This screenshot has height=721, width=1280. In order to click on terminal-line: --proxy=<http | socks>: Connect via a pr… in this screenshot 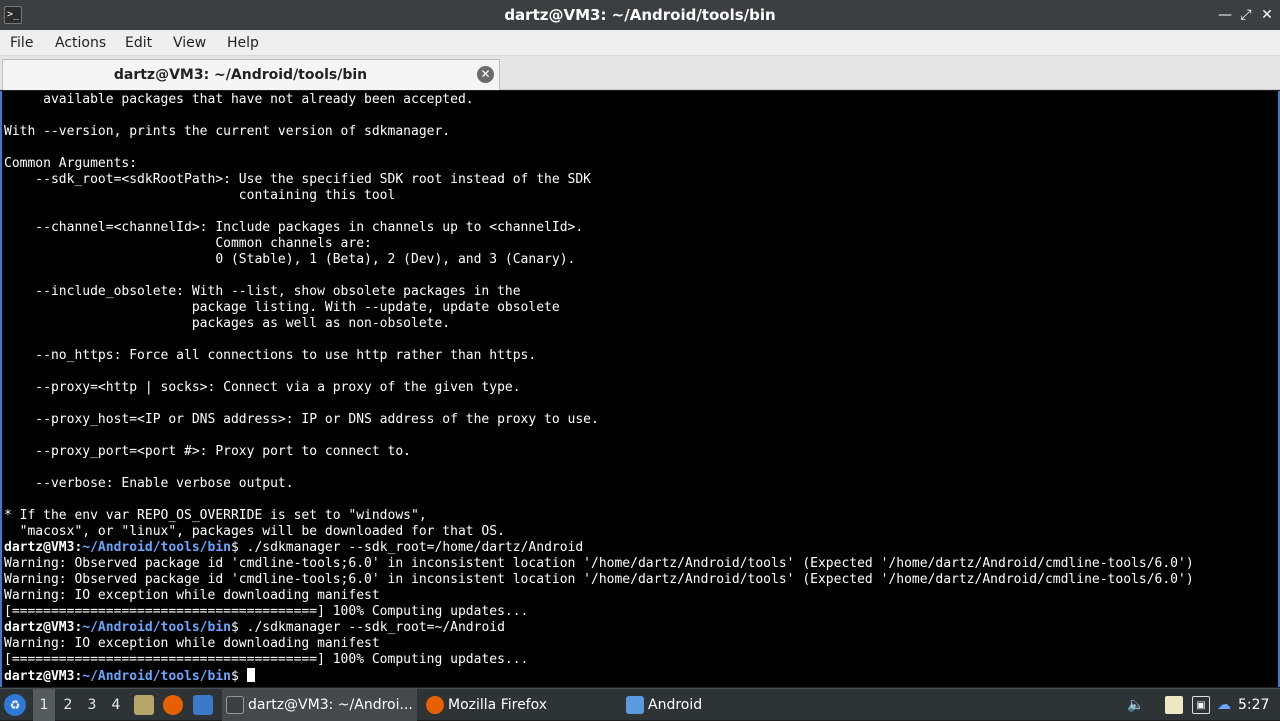, I will do `click(262, 387)`.